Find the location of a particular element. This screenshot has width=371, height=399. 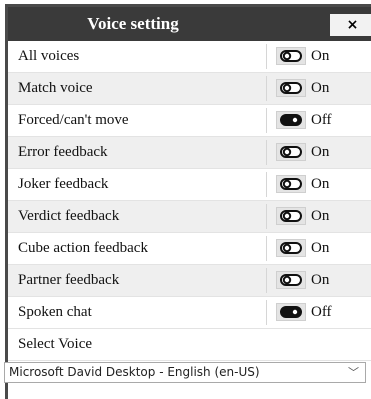

chevron-down-icon: ﹀ is located at coordinates (353, 372).